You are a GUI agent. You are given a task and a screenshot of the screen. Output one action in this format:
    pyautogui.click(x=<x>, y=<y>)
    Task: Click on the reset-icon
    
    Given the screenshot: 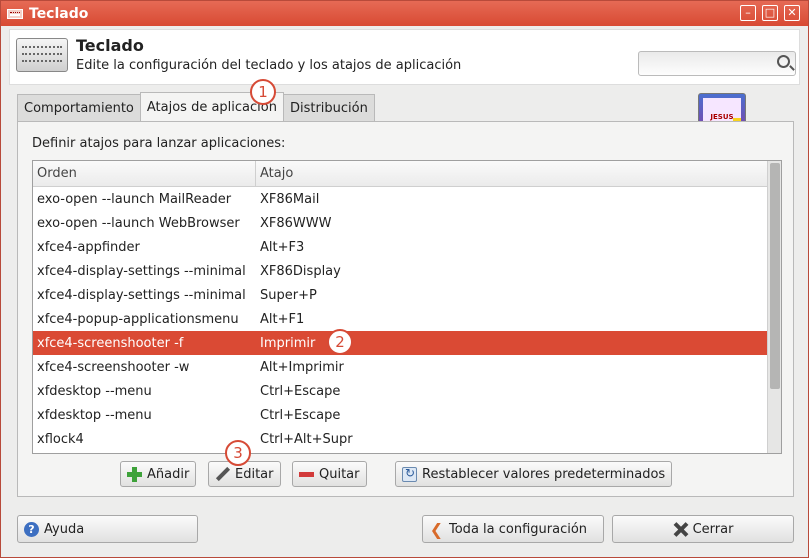 What is the action you would take?
    pyautogui.click(x=409, y=474)
    